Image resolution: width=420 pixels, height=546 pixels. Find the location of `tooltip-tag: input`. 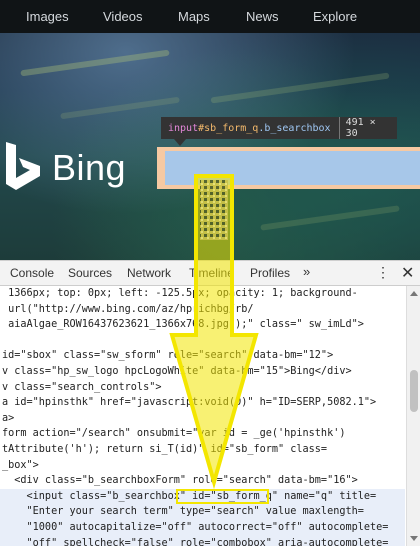

tooltip-tag: input is located at coordinates (183, 128).